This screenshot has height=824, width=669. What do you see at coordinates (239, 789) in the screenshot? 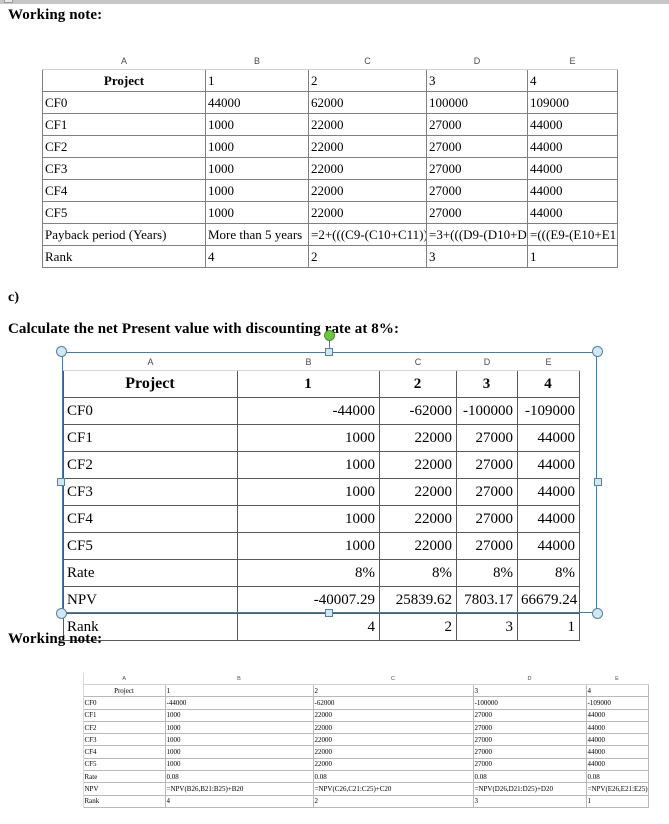
I see `cell-r9-c1: =NPV(B26,B21:B25)+B20` at bounding box center [239, 789].